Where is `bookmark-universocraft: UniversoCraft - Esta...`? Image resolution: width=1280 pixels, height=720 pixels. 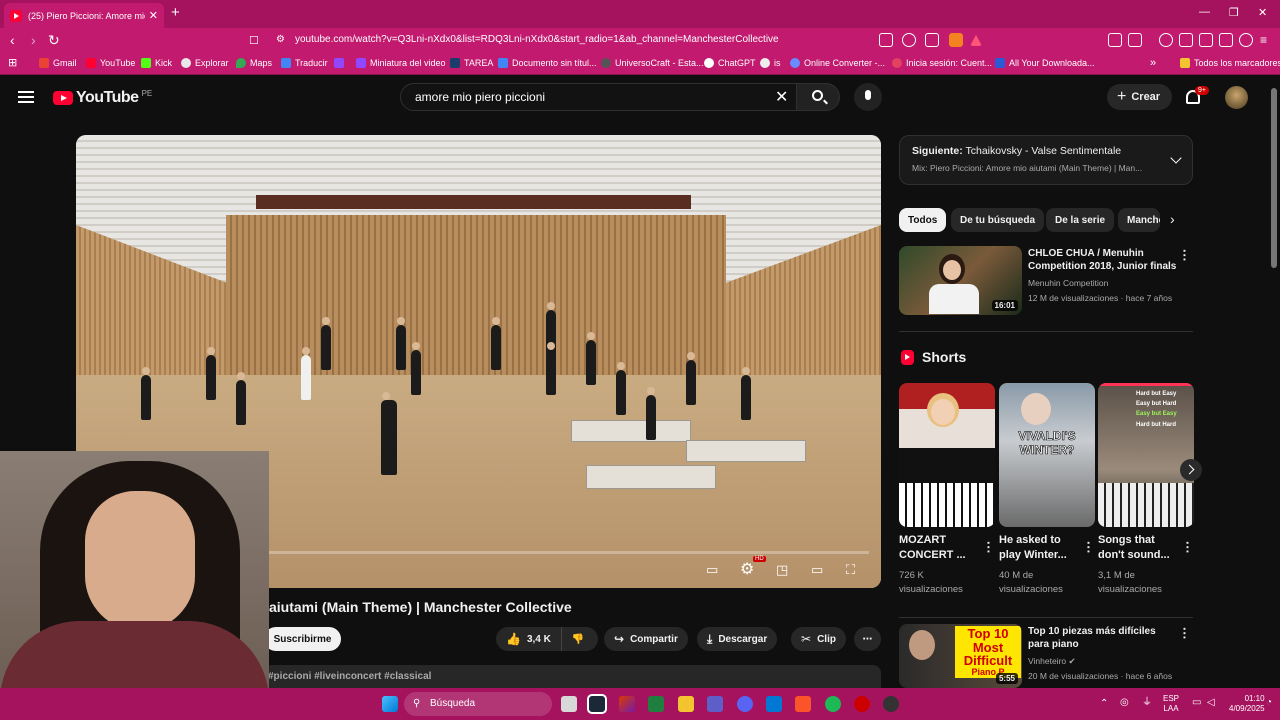
bookmark-universocraft: UniversoCraft - Esta... is located at coordinates (652, 63).